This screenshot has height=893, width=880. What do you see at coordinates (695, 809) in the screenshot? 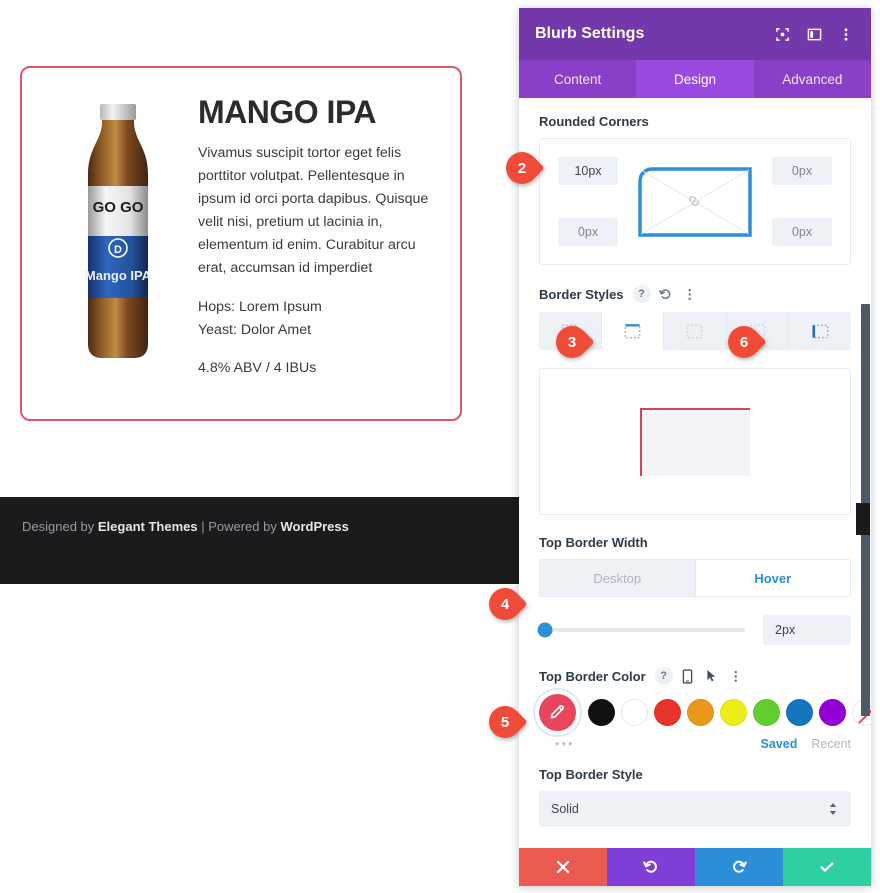
I see `top-border-style-select: Solid` at bounding box center [695, 809].